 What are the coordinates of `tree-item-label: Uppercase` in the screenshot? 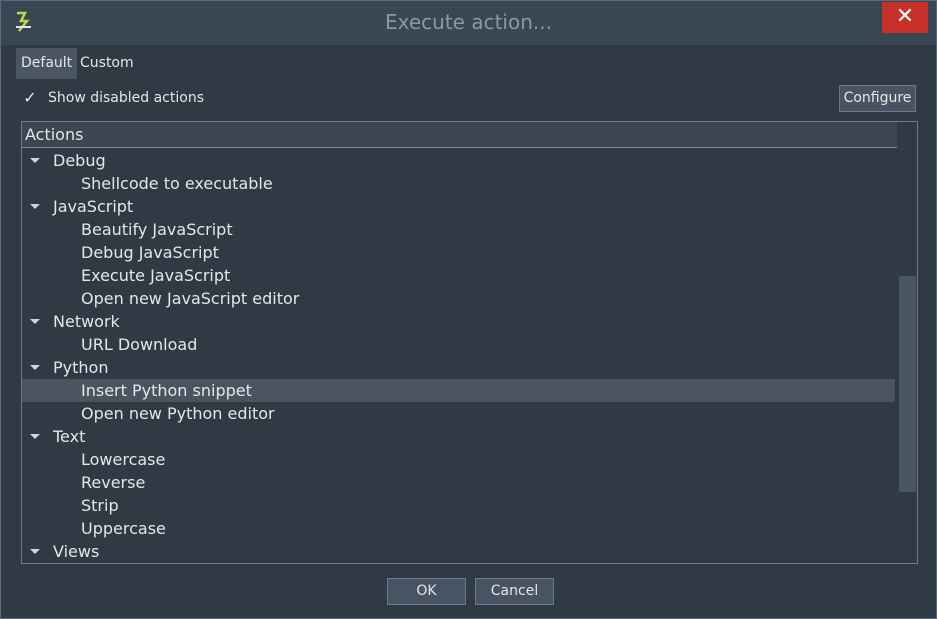 It's located at (123, 528).